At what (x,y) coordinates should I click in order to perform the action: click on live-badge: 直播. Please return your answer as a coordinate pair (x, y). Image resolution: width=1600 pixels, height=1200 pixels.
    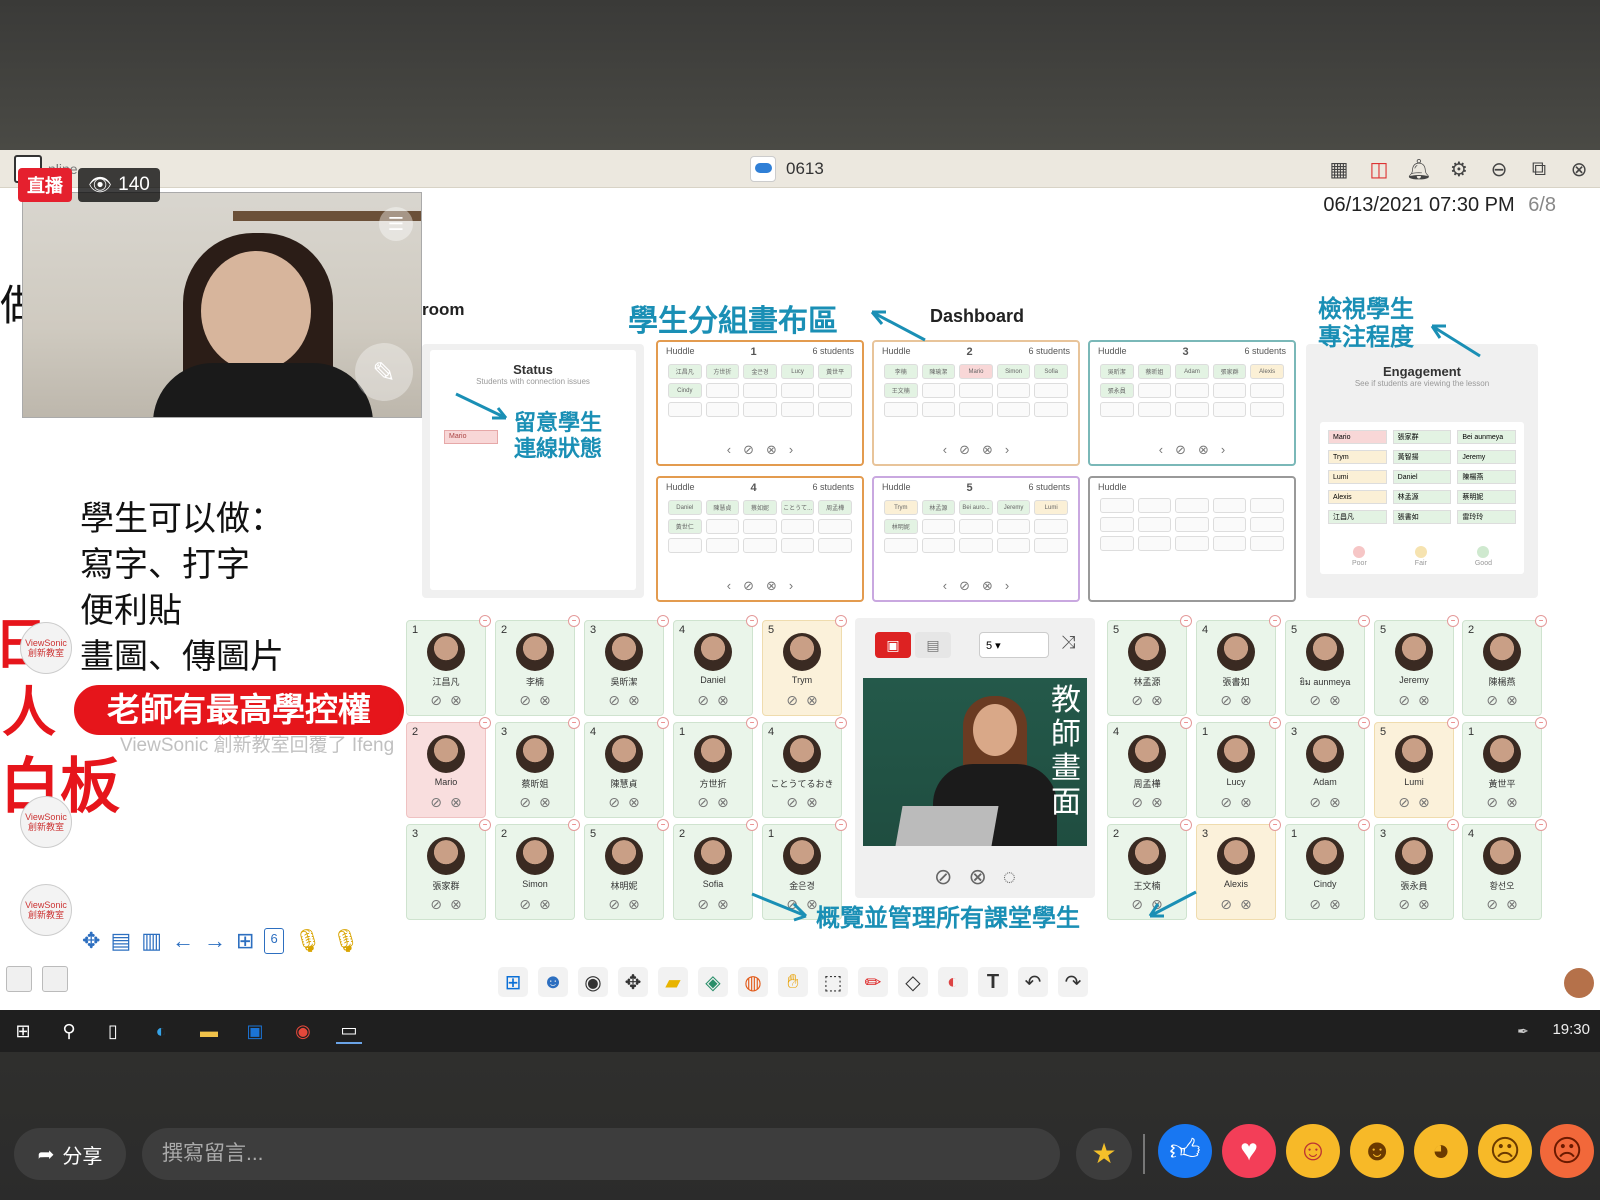
    Looking at the image, I should click on (45, 185).